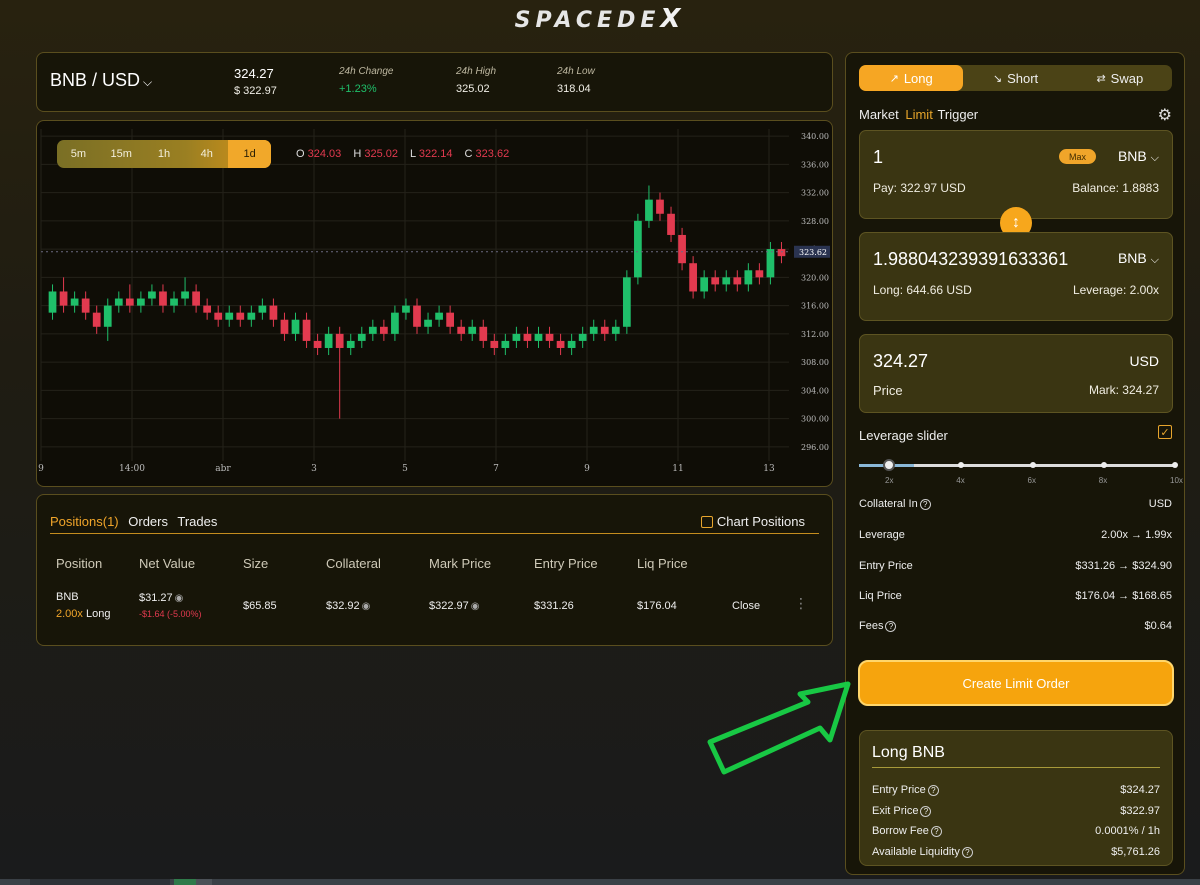 The width and height of the screenshot is (1200, 885). What do you see at coordinates (657, 606) in the screenshot?
I see `liq-price-value: $176.04` at bounding box center [657, 606].